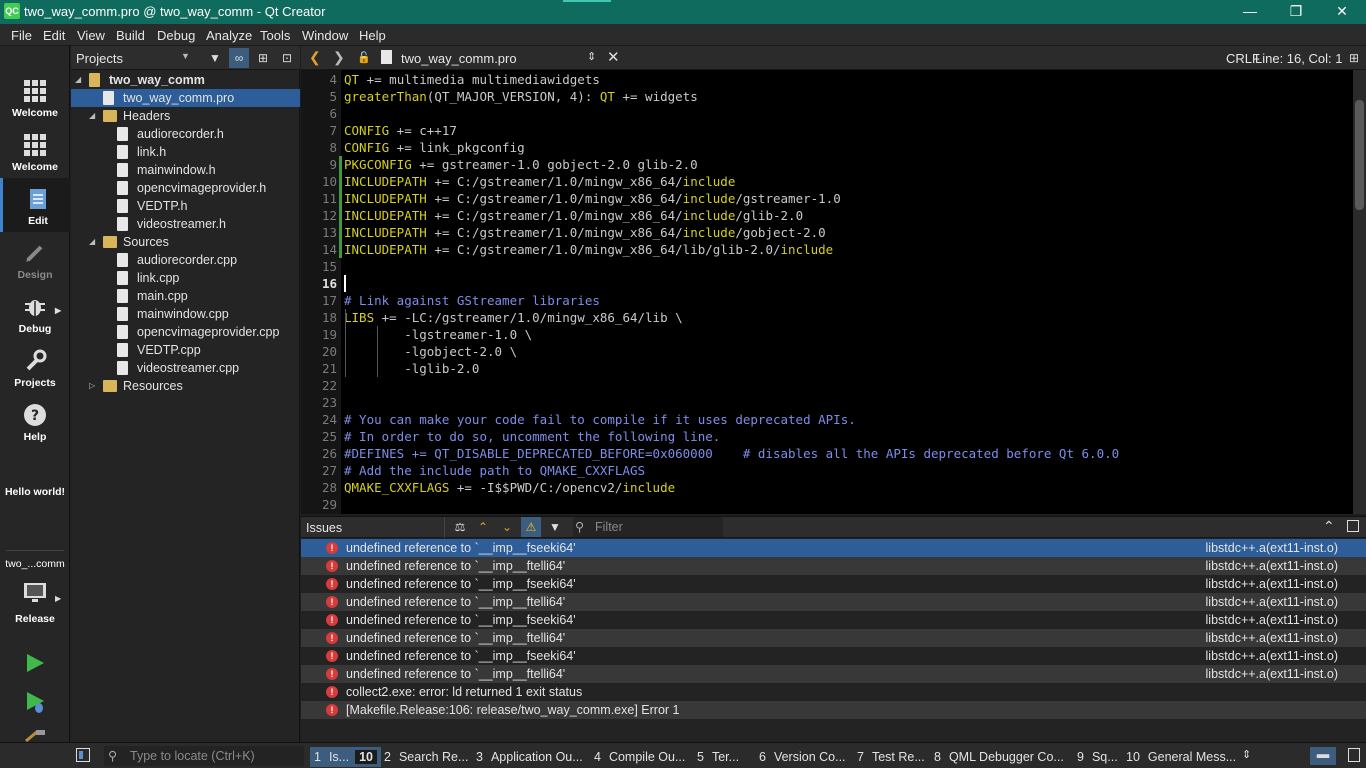  Describe the element at coordinates (1323, 756) in the screenshot. I see `toggle-output-icon: ▬` at that location.